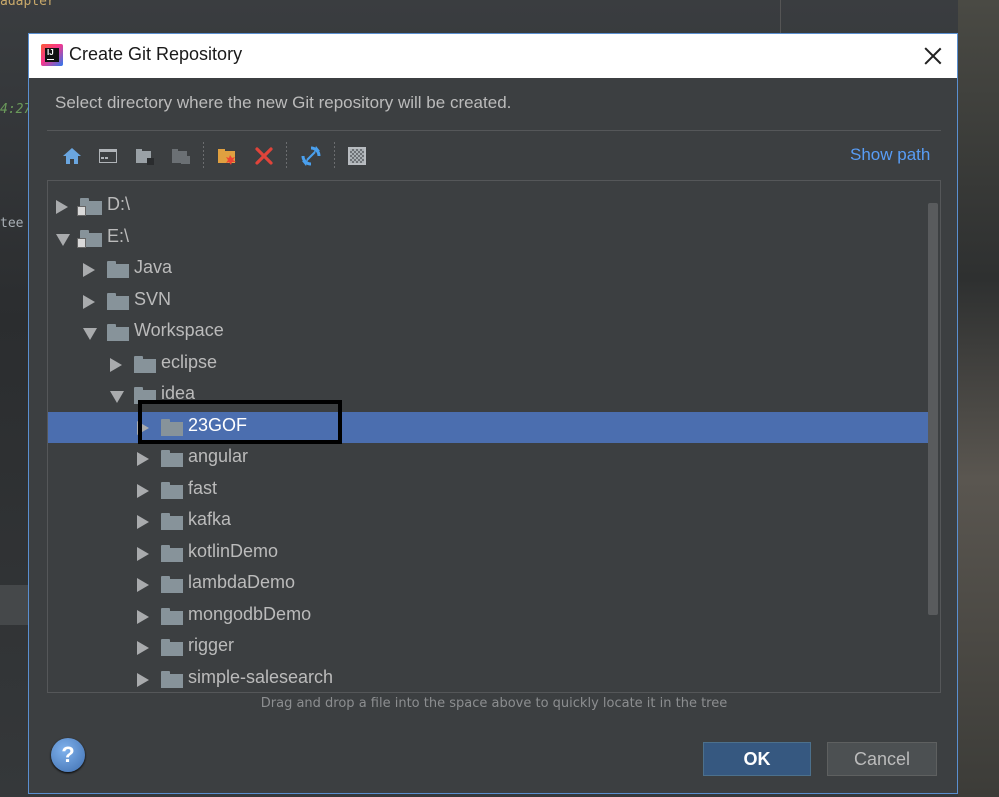 This screenshot has height=797, width=999. What do you see at coordinates (16, 109) in the screenshot?
I see `bg-code-fragment: 4:27` at bounding box center [16, 109].